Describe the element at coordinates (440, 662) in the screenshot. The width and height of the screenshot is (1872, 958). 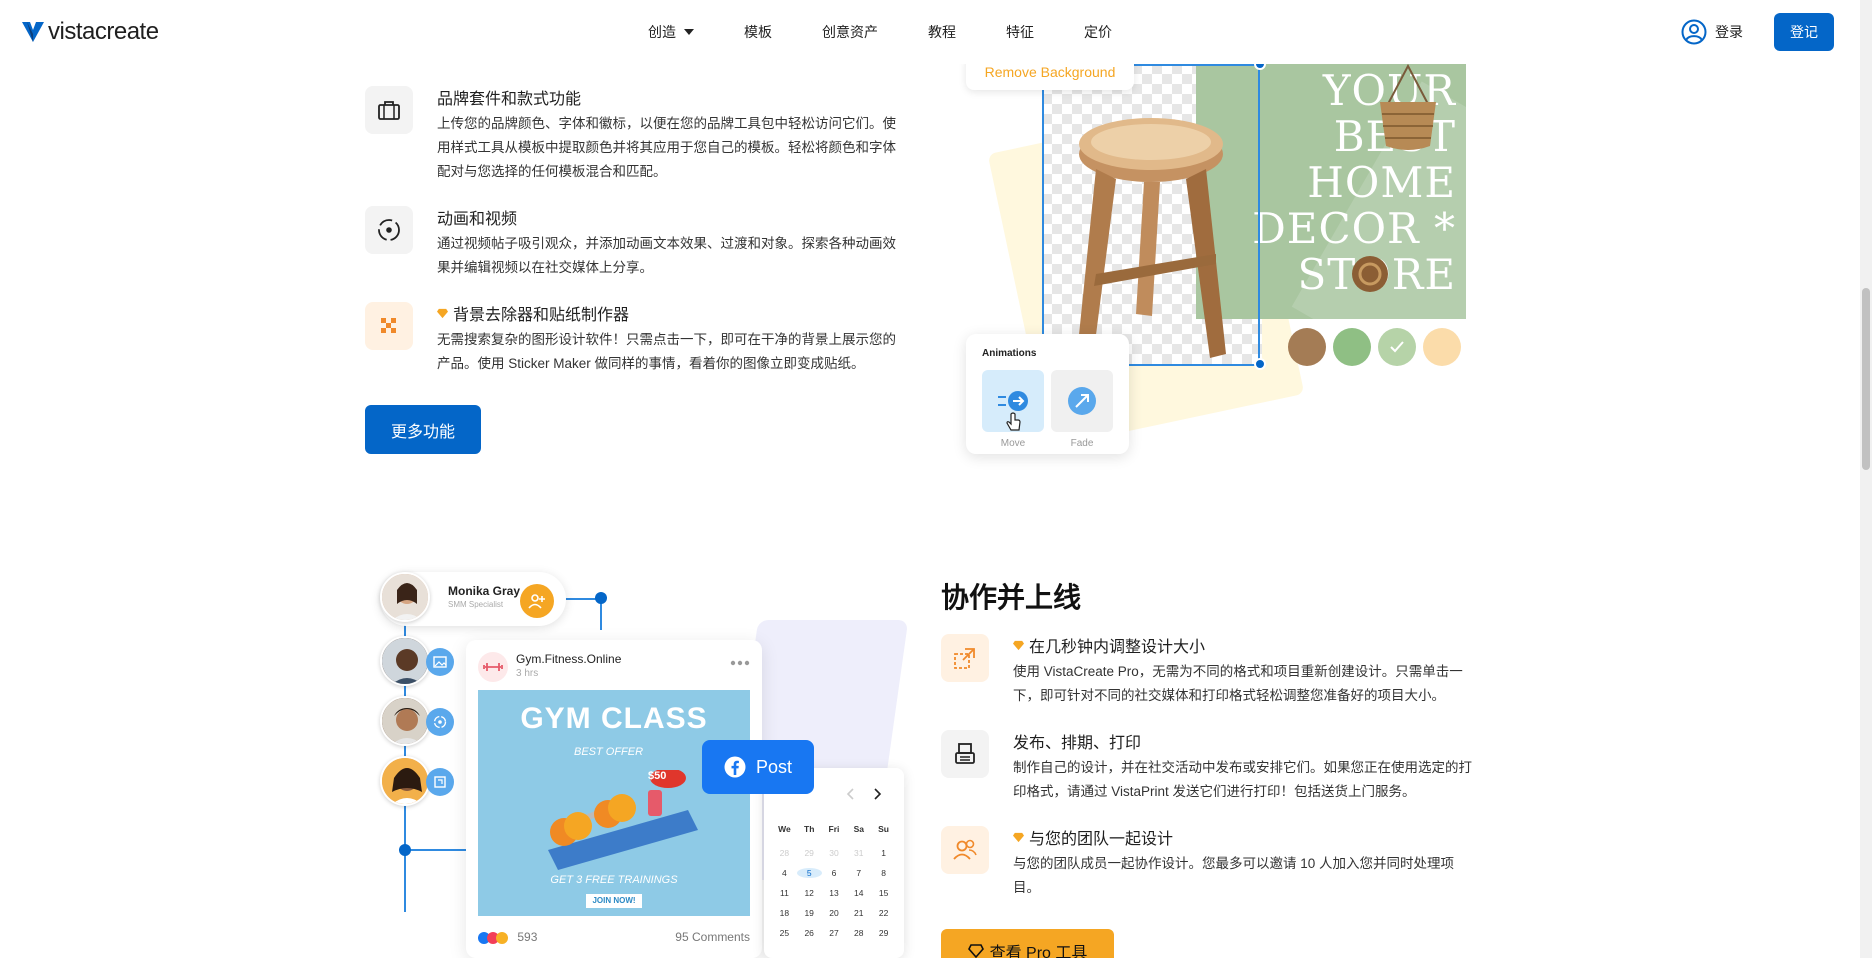
I see `image-icon` at that location.